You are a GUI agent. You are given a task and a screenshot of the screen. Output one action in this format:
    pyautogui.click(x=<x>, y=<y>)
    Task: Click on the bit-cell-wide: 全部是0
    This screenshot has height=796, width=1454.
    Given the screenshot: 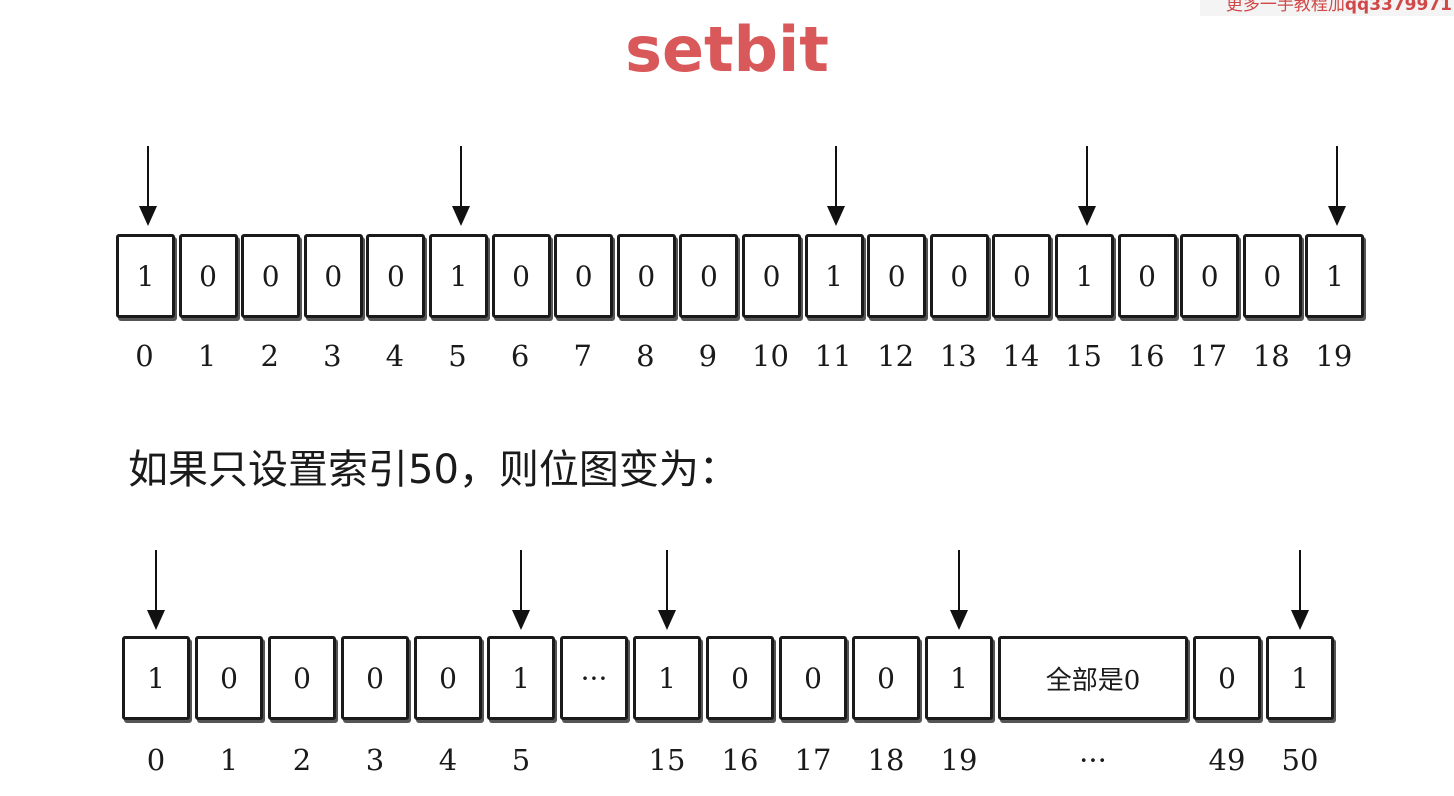 What is the action you would take?
    pyautogui.click(x=1093, y=678)
    